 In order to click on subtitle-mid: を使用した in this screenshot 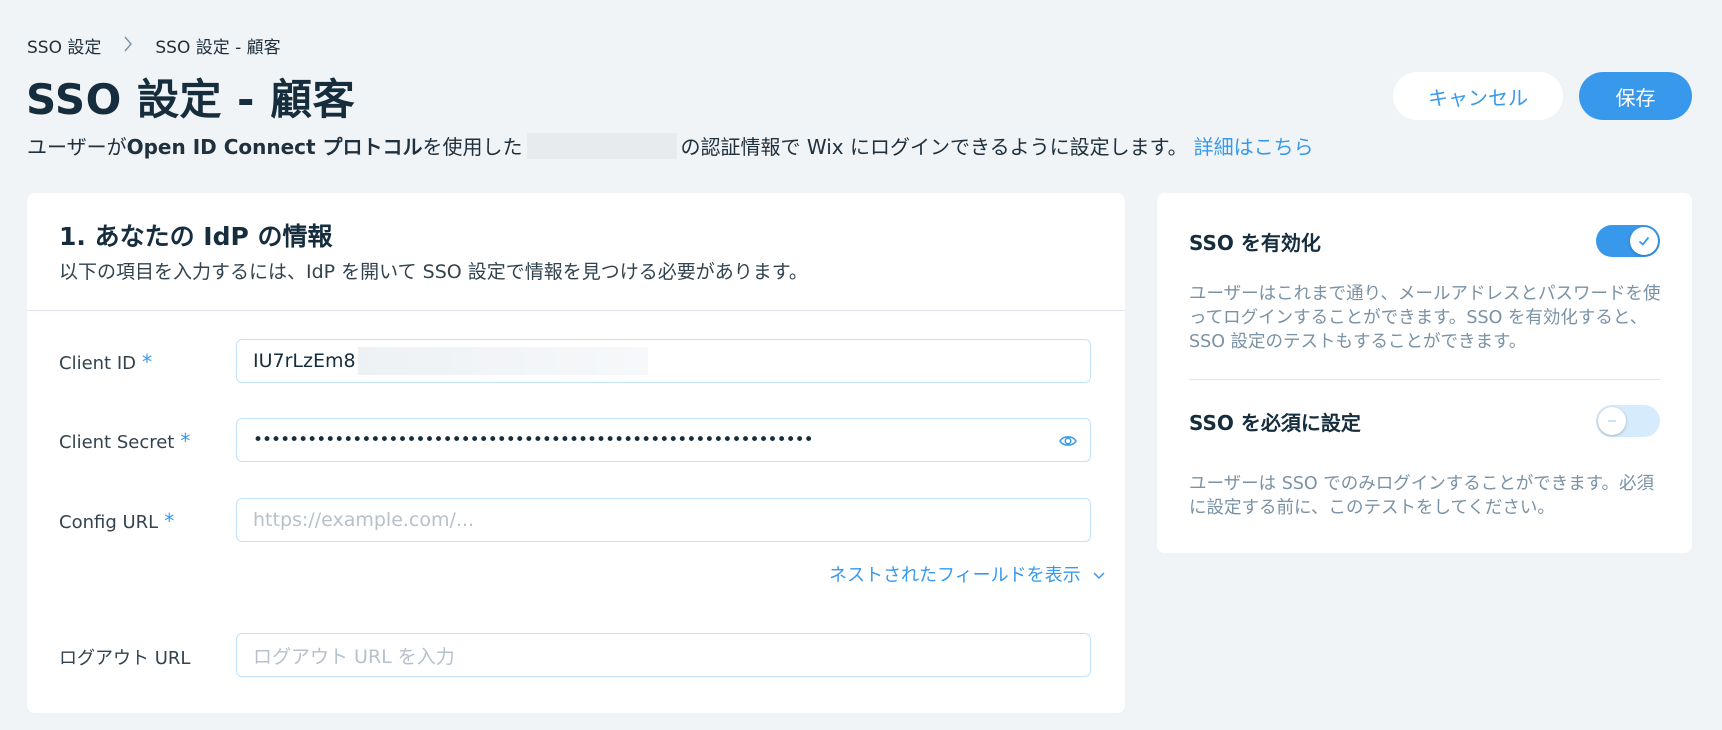, I will do `click(472, 147)`.